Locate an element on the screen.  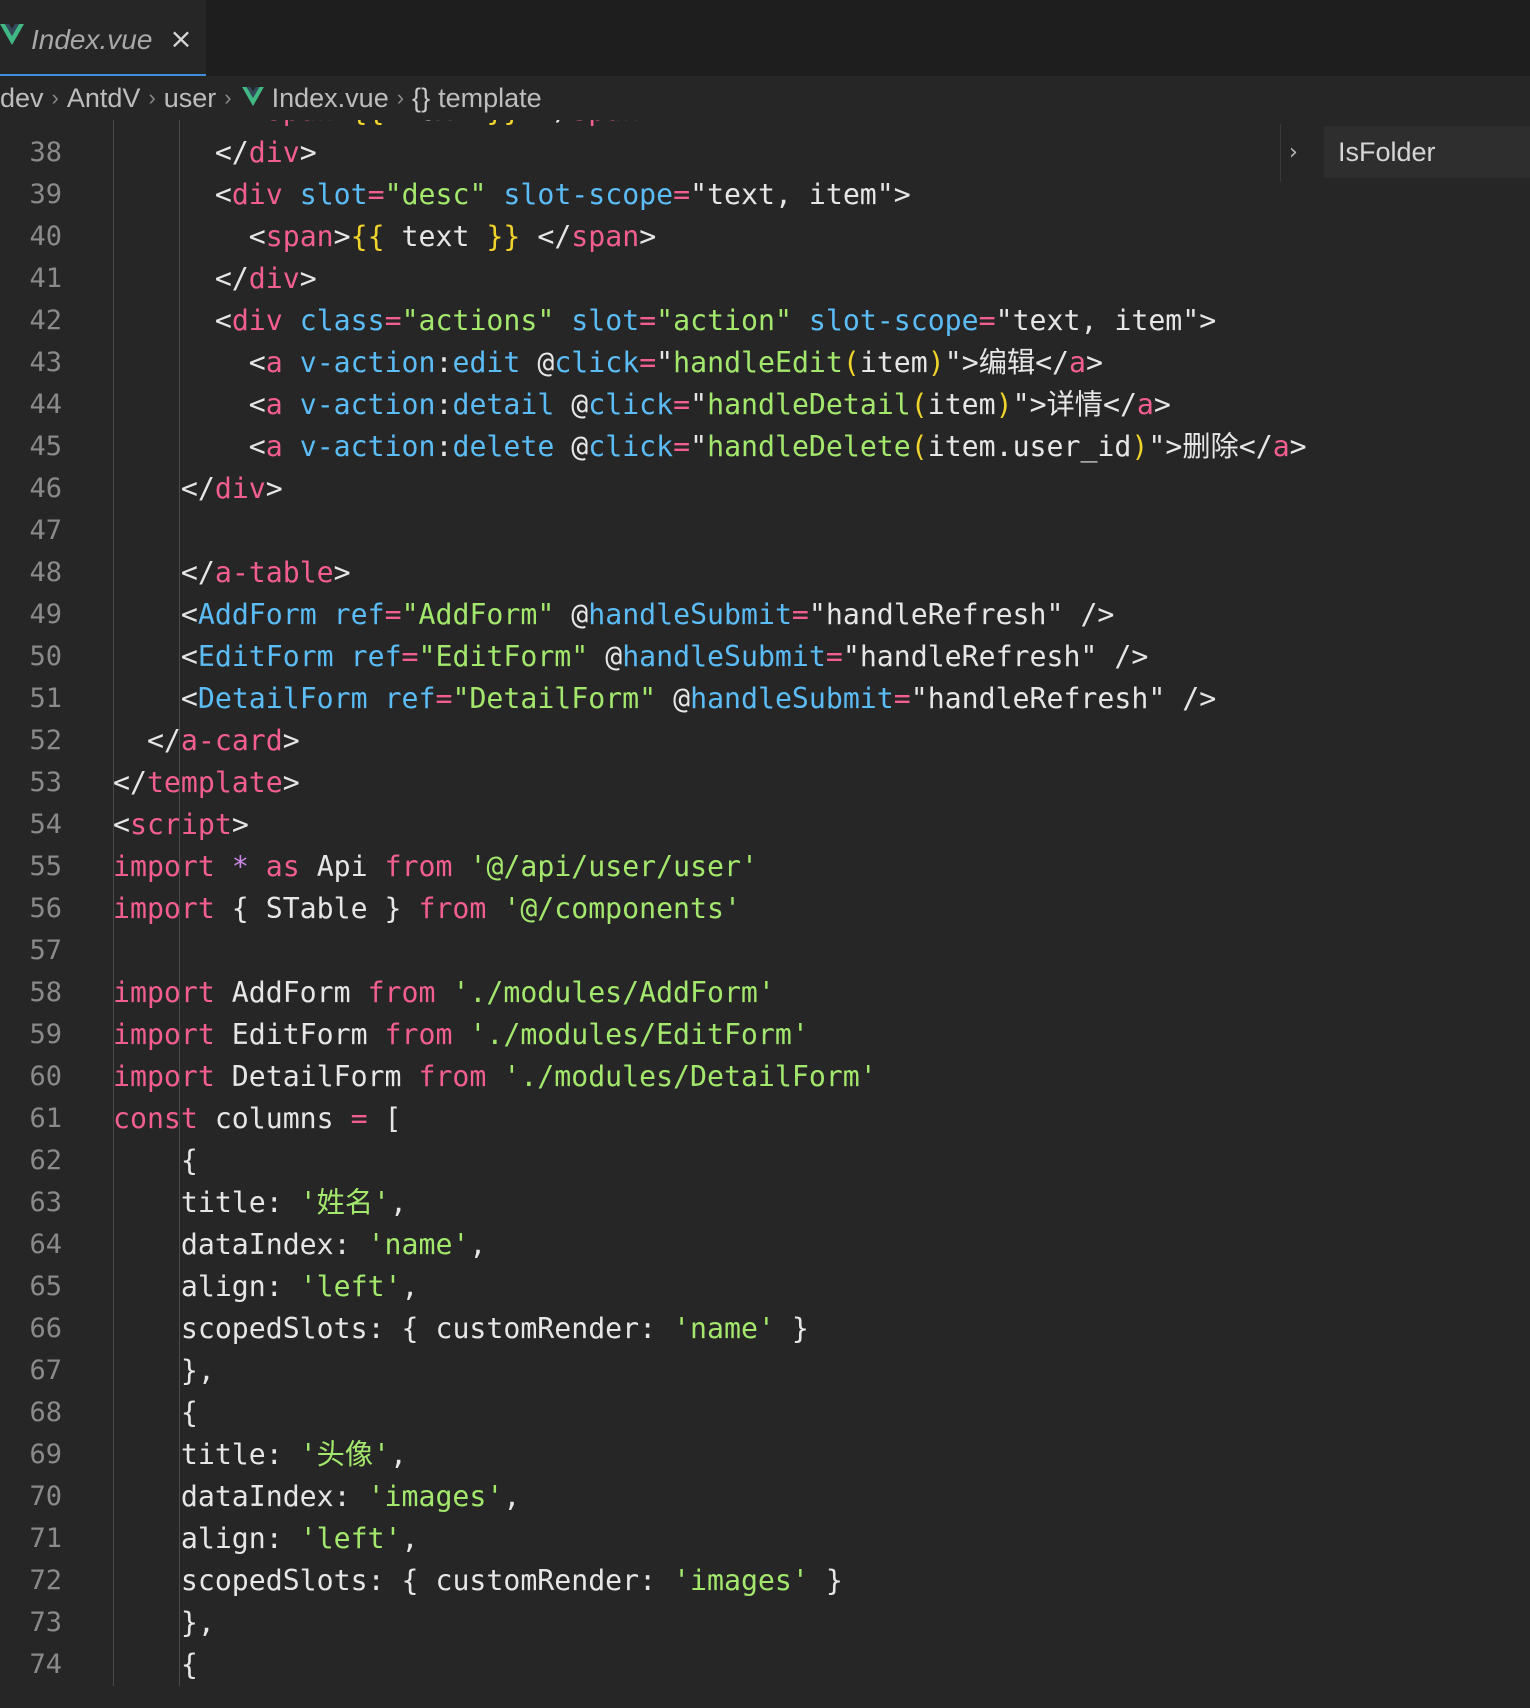
code-line: 54 <script> is located at coordinates (765, 825).